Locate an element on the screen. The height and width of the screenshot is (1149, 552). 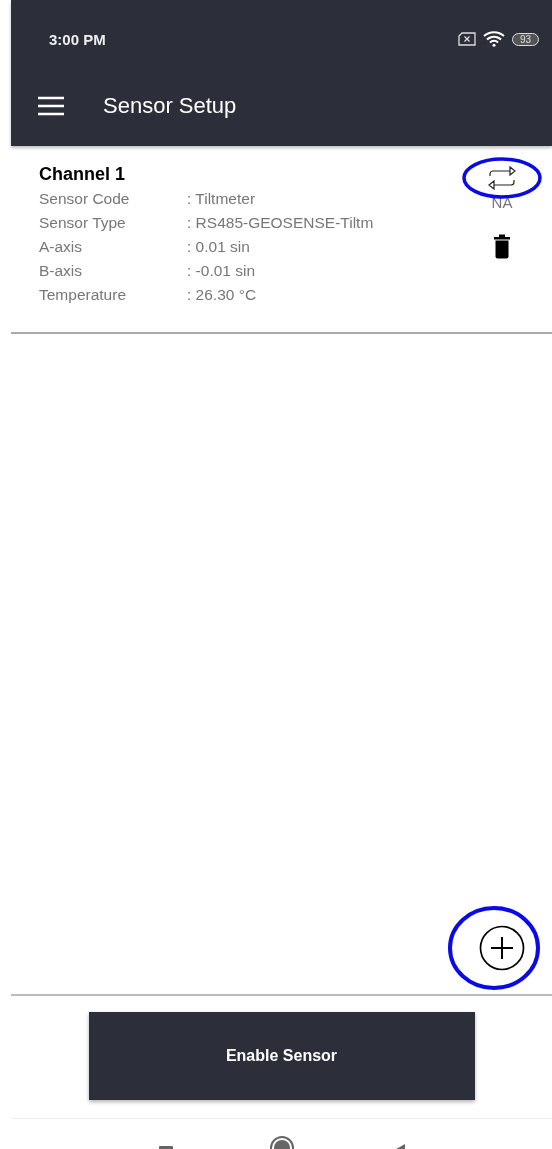
battery-indicator: 93 is located at coordinates (525, 39).